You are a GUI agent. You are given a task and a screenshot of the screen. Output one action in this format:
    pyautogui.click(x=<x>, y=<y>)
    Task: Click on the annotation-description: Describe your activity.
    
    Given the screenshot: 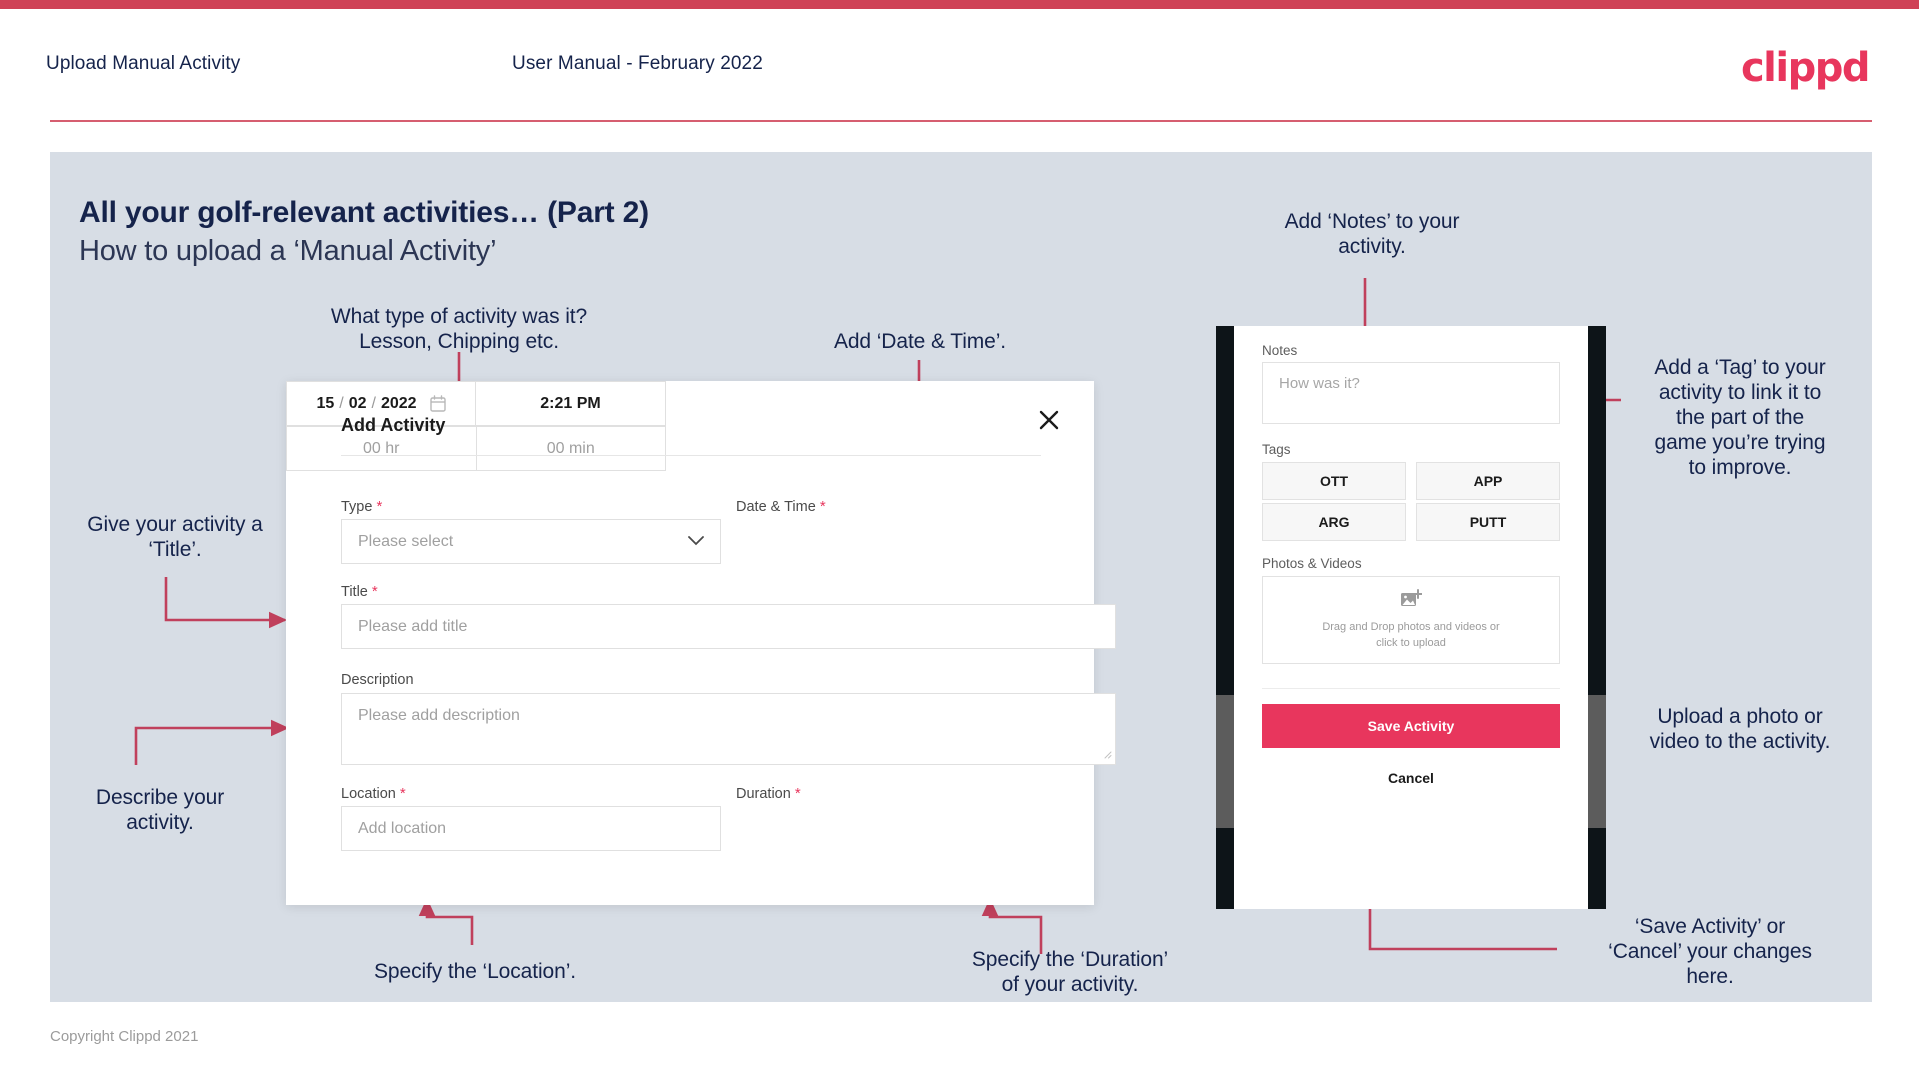 What is the action you would take?
    pyautogui.click(x=160, y=810)
    